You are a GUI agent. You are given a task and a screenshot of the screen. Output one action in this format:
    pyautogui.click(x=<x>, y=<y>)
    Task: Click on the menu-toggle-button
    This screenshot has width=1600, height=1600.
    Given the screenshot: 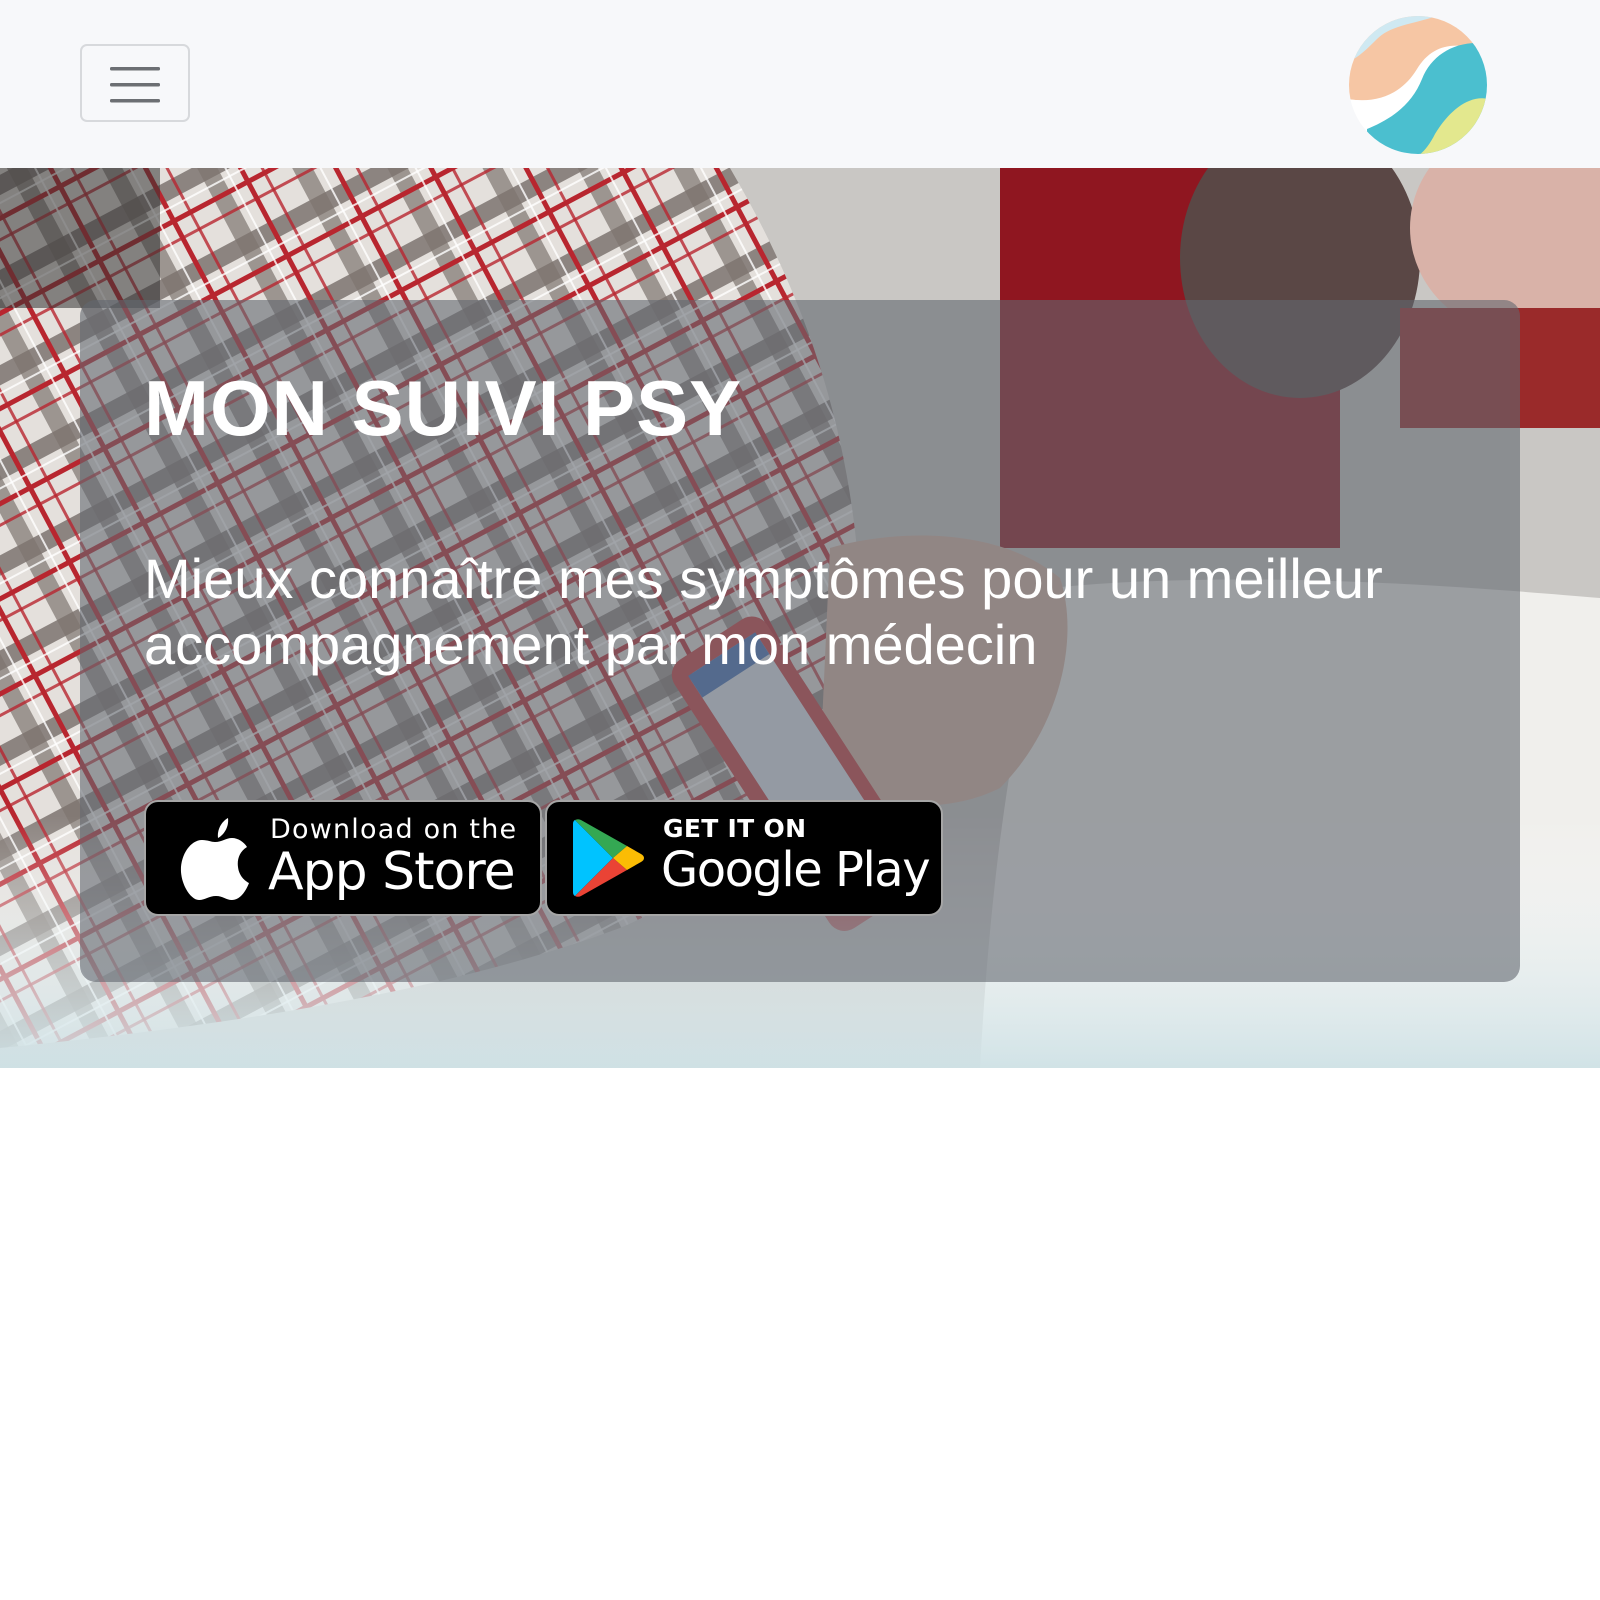 What is the action you would take?
    pyautogui.click(x=135, y=83)
    